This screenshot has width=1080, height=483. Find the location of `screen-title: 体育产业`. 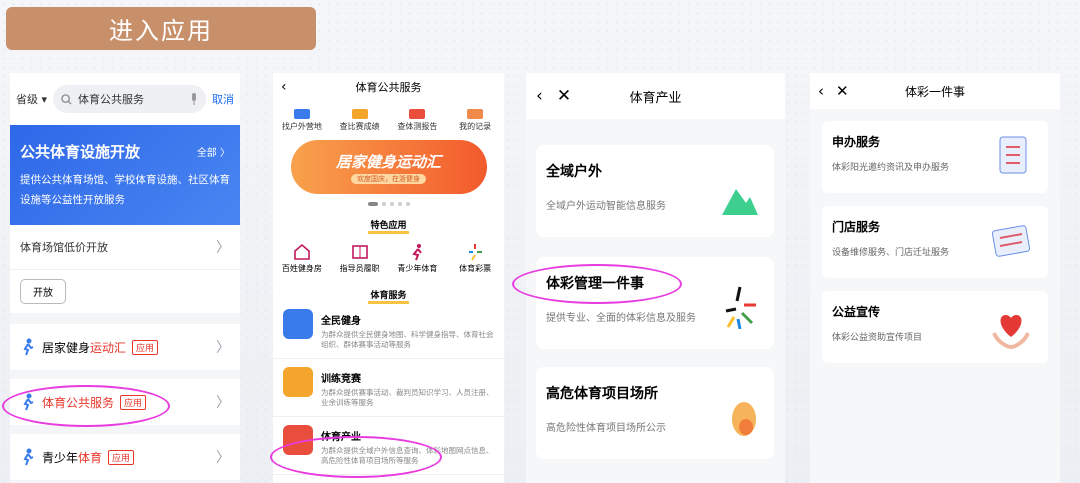

screen-title: 体育产业 is located at coordinates (655, 98).